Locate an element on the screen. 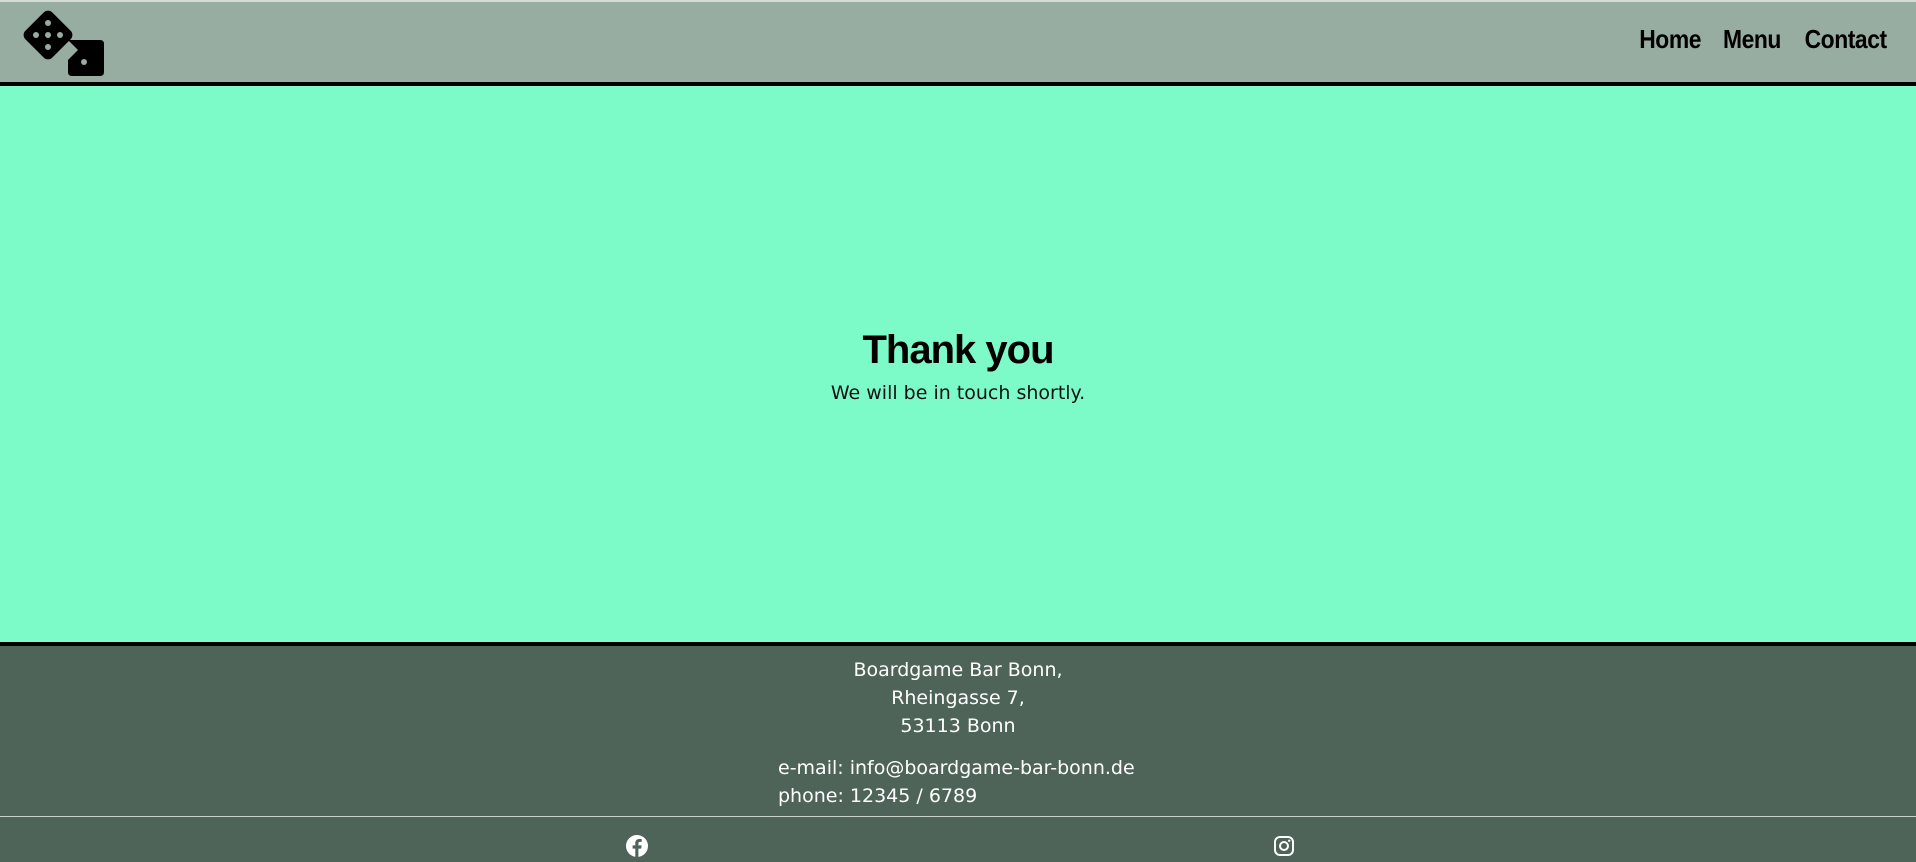  thank-you-message: We will be in touch shortly. is located at coordinates (958, 393).